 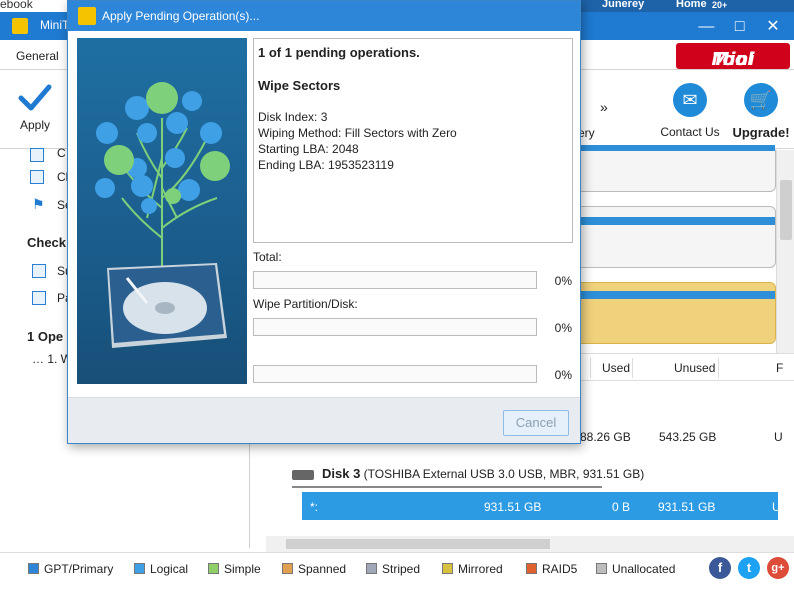 What do you see at coordinates (314, 569) in the screenshot?
I see `legend-spanned: Spanned` at bounding box center [314, 569].